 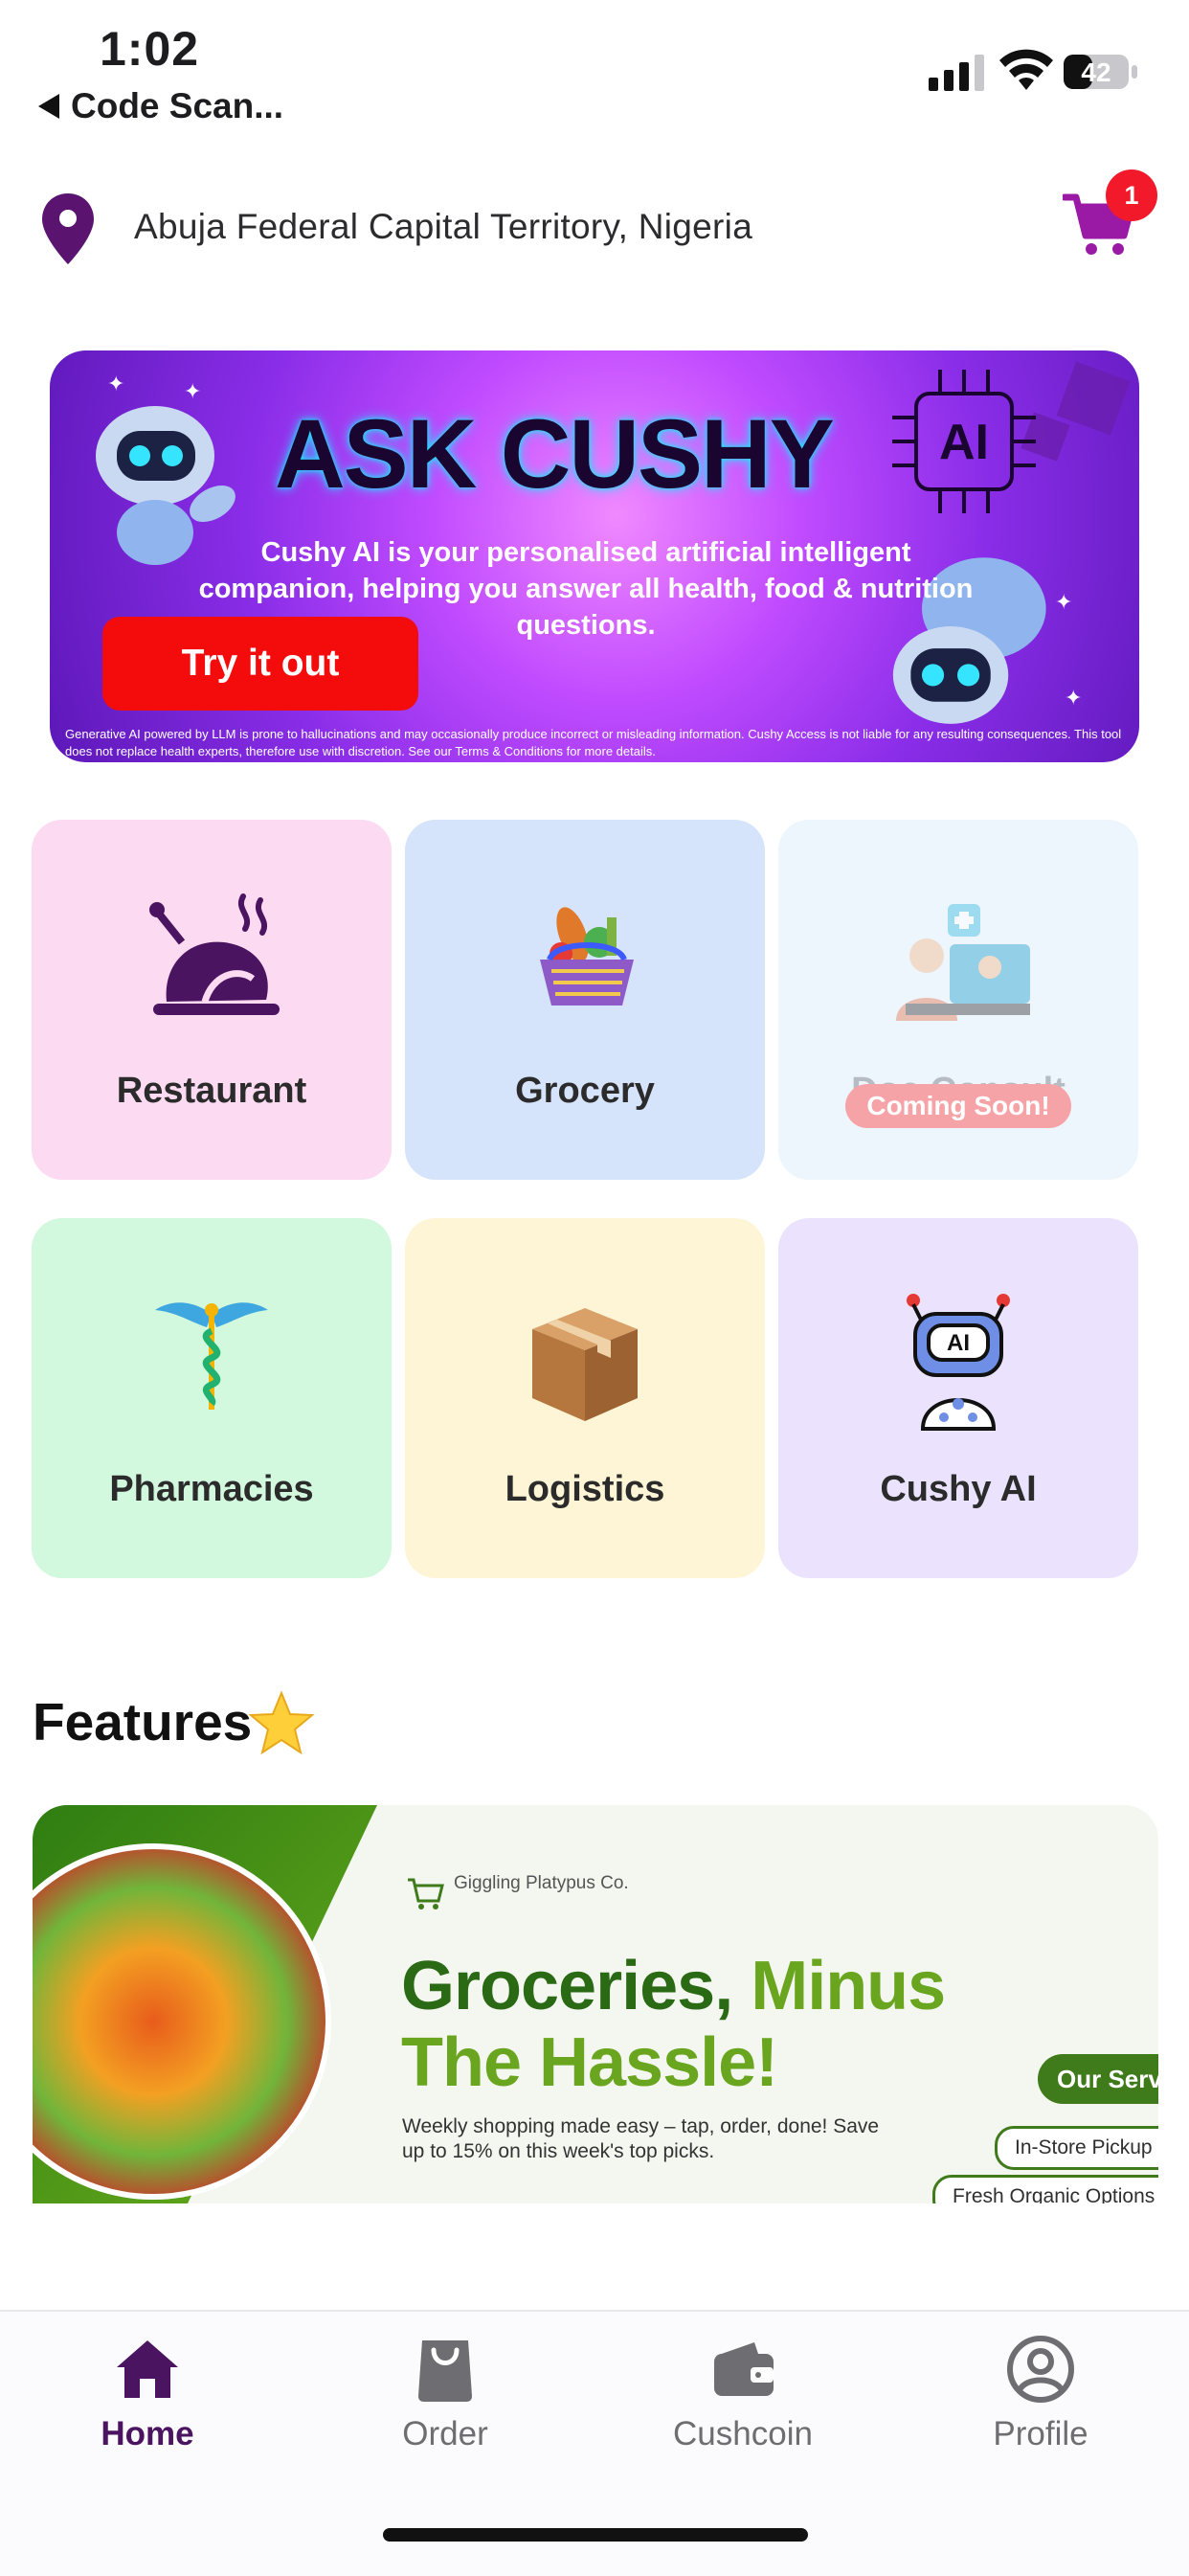 What do you see at coordinates (958, 1106) in the screenshot?
I see `coming-soon-badge: Coming Soon!` at bounding box center [958, 1106].